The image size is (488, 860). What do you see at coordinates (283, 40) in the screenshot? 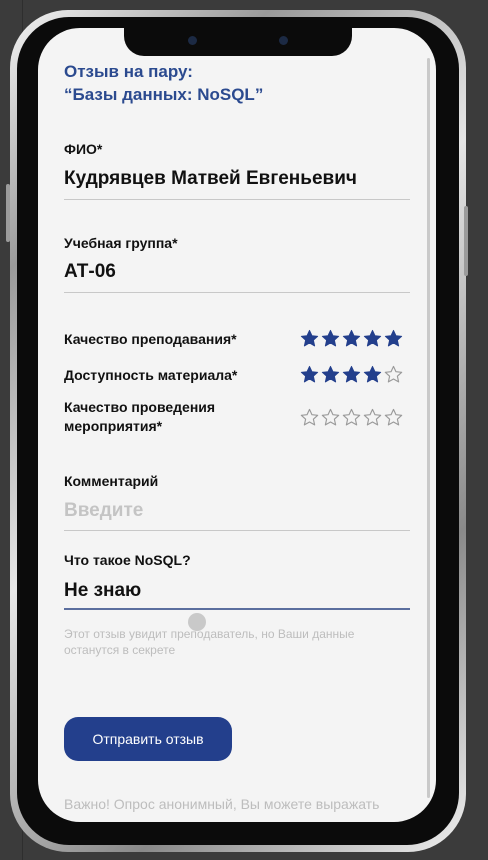
I see `sensor-icon` at bounding box center [283, 40].